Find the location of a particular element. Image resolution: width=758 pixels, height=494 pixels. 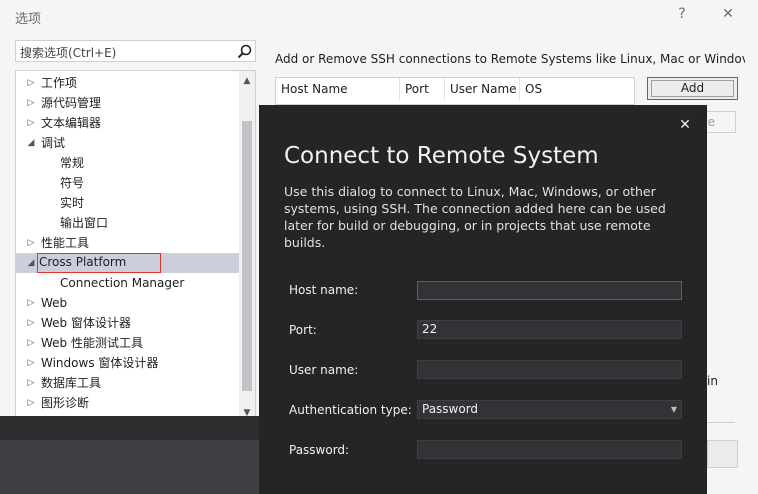

add-button: Add is located at coordinates (692, 88).